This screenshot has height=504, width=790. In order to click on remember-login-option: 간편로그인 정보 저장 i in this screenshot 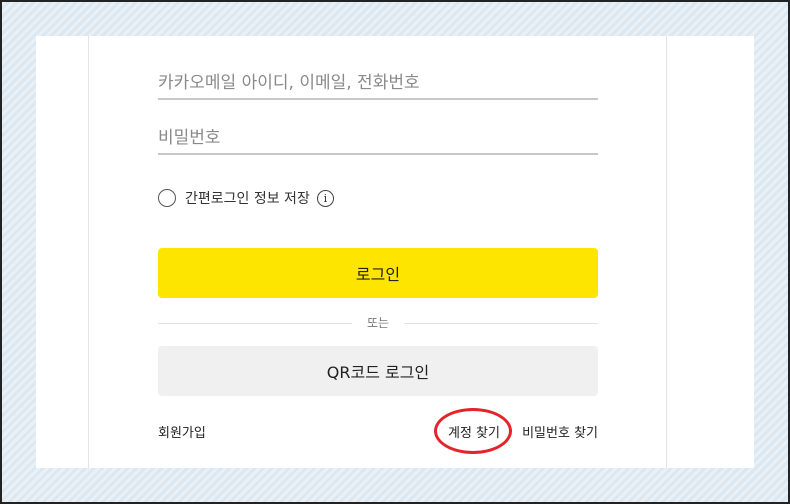, I will do `click(246, 198)`.